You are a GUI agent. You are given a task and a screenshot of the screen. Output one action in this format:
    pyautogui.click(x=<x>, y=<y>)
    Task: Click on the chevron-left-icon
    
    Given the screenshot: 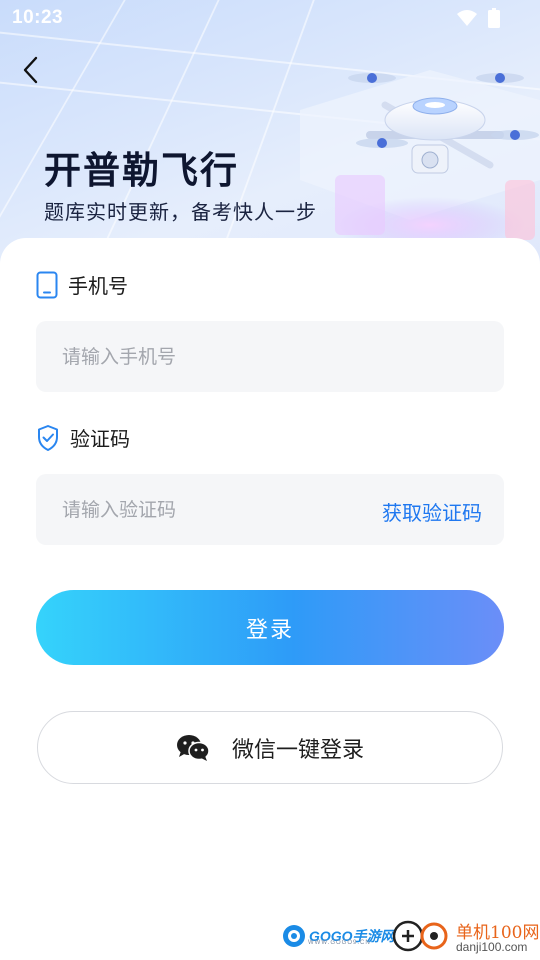 What is the action you would take?
    pyautogui.click(x=30, y=70)
    